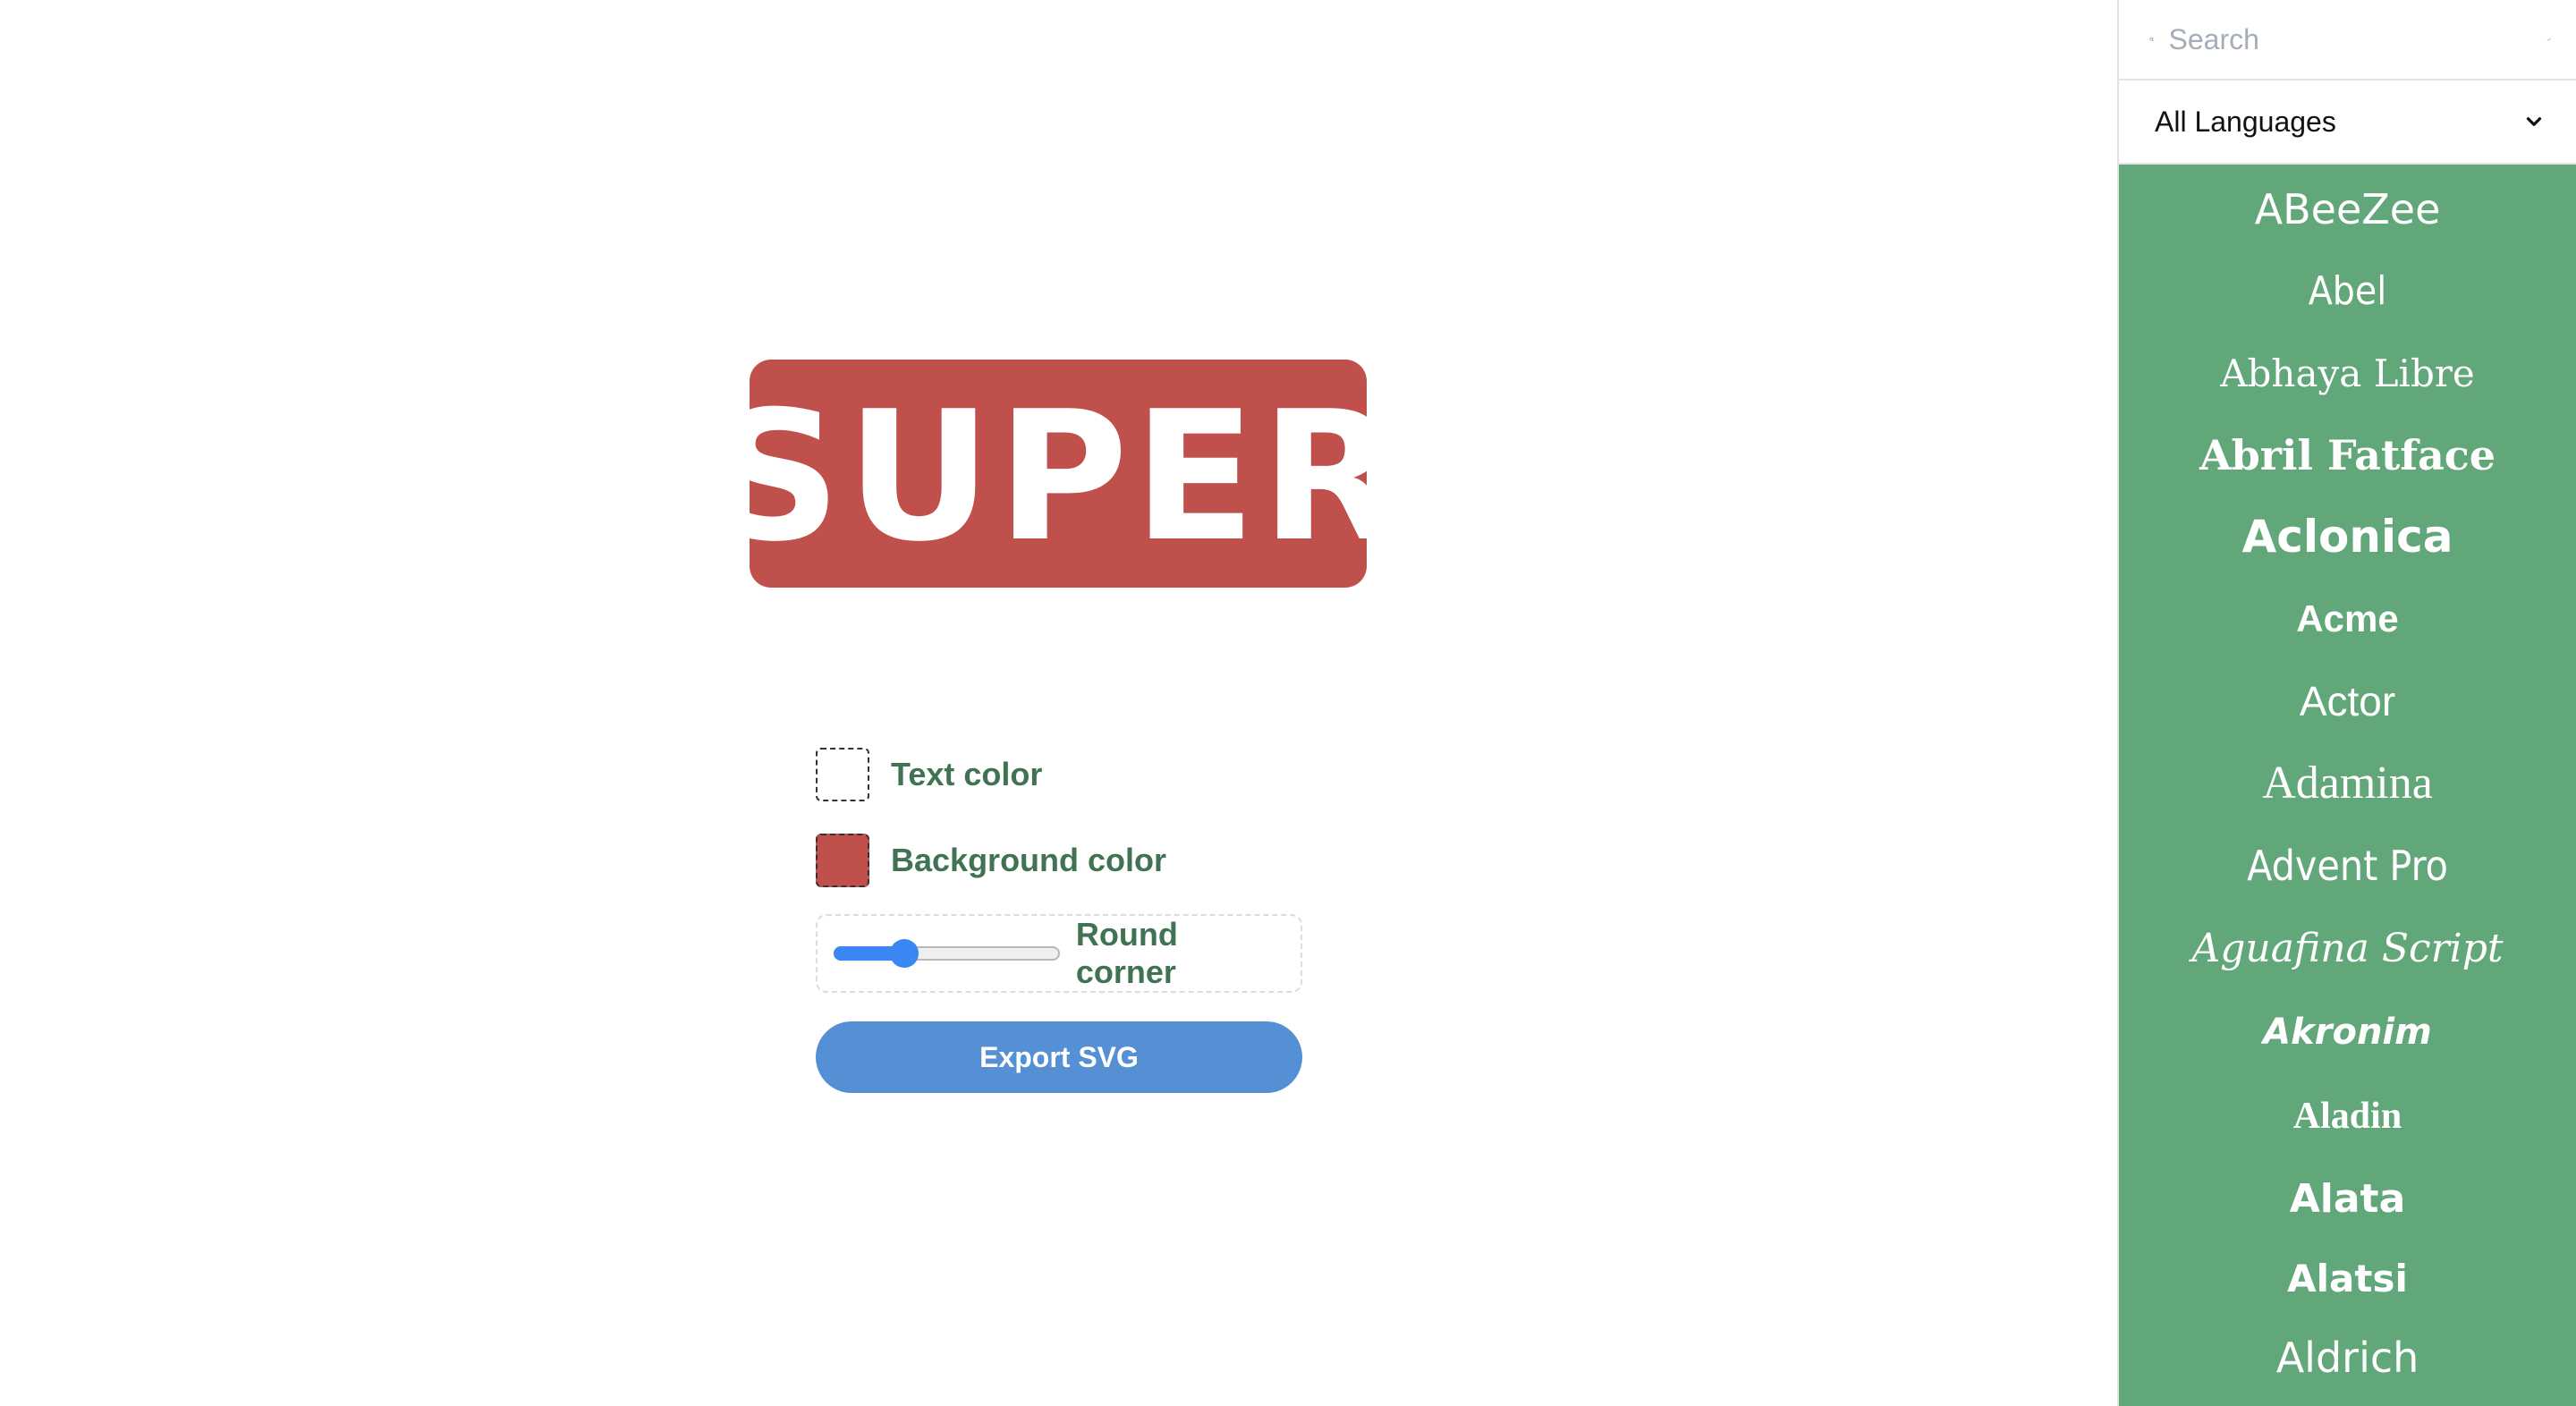  I want to click on font-list-item: Advent Pro, so click(2347, 866).